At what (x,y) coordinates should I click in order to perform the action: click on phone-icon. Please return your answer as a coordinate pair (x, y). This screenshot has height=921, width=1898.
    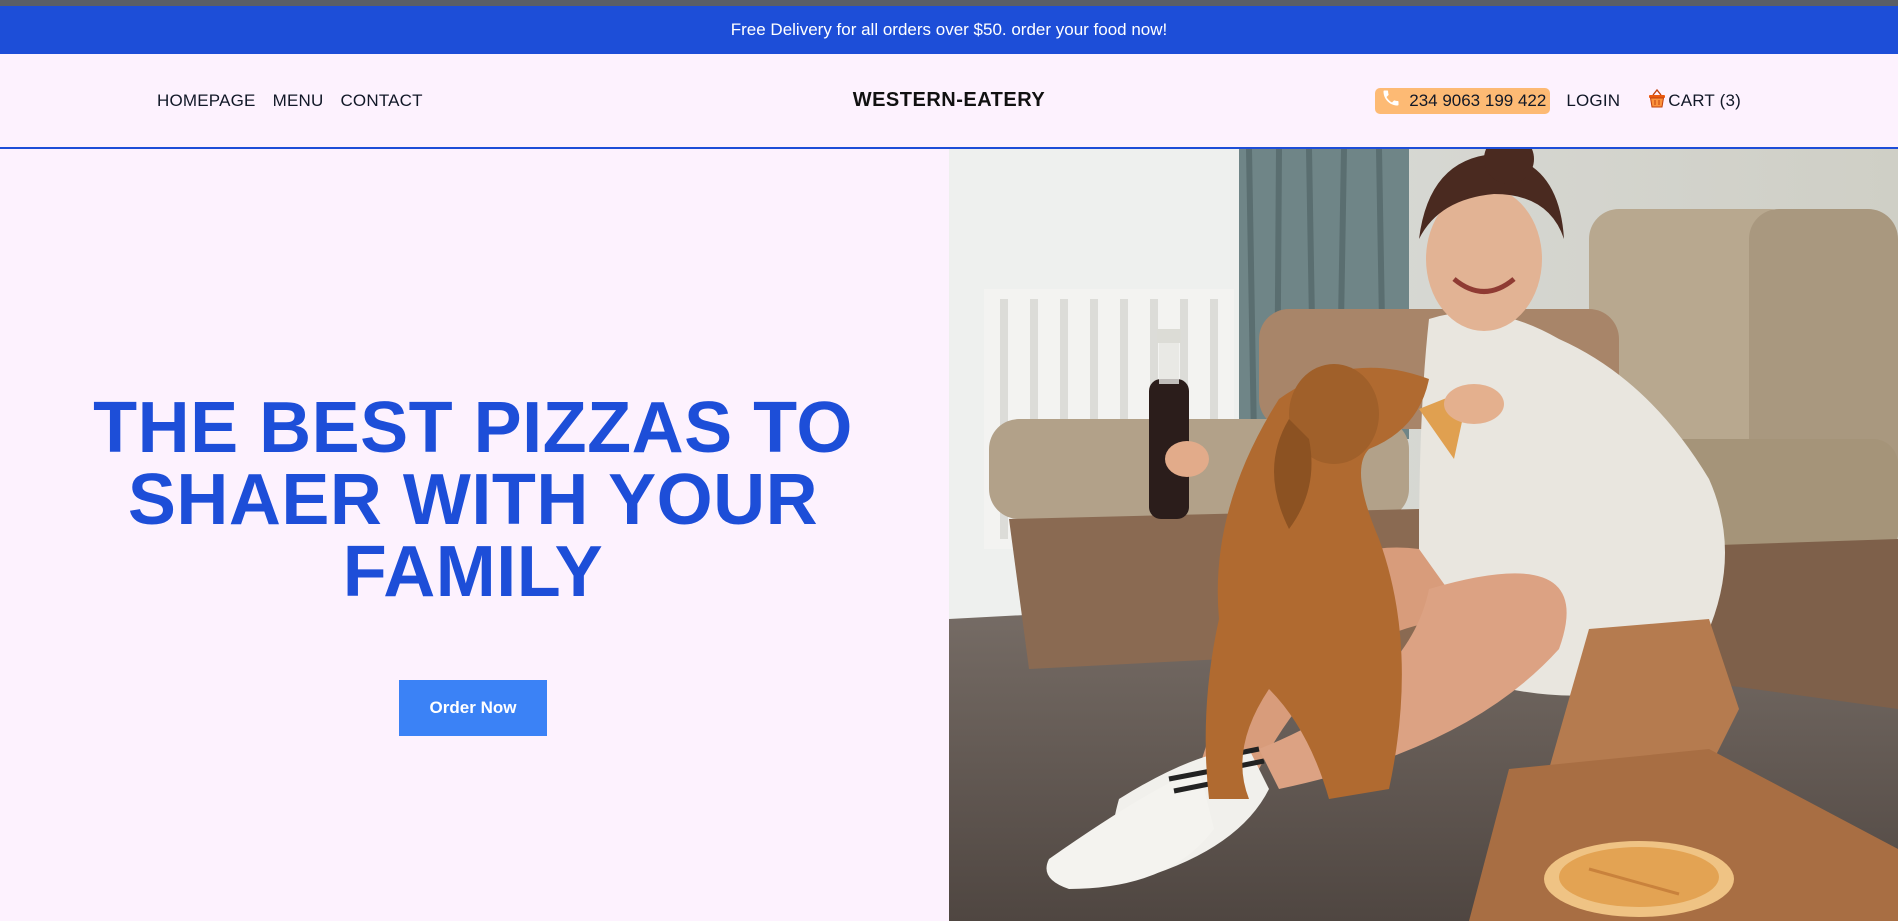
    Looking at the image, I should click on (1391, 100).